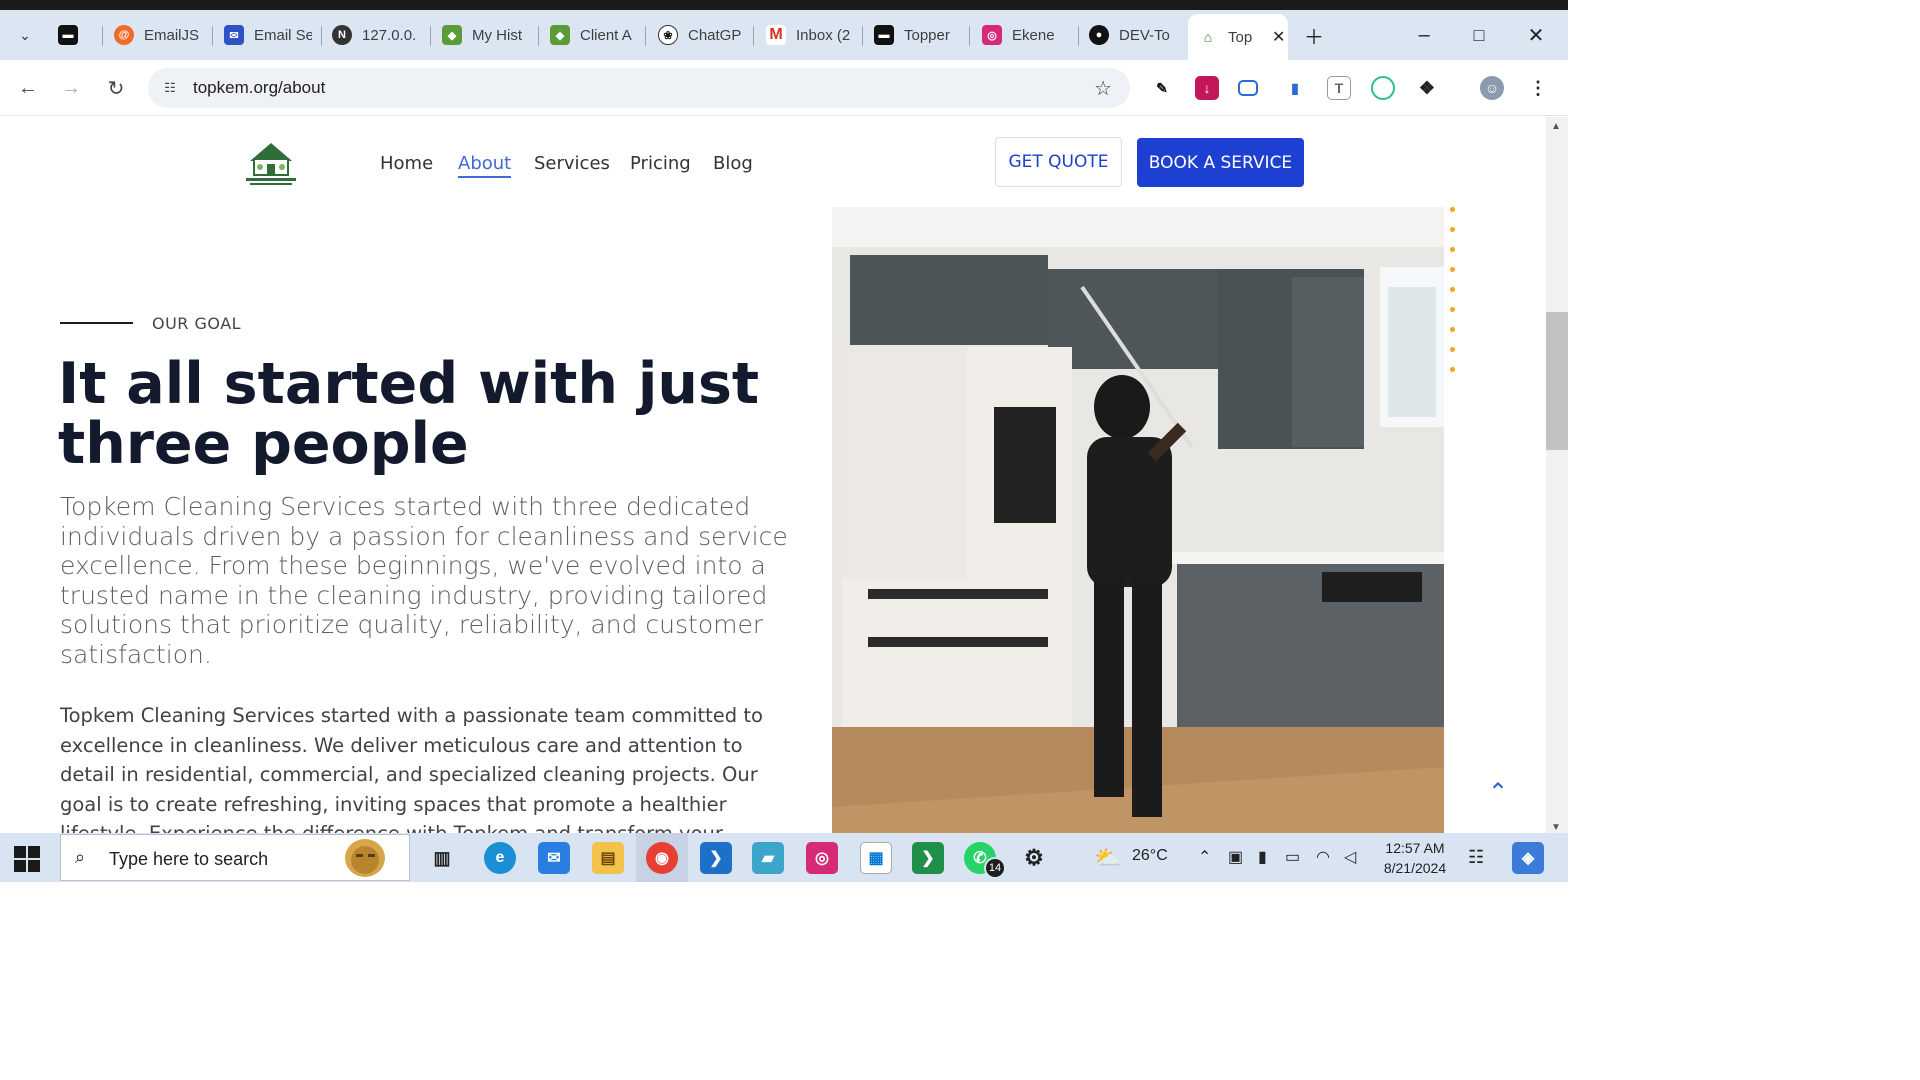 This screenshot has width=1920, height=1080. Describe the element at coordinates (1453, 292) in the screenshot. I see `decorative-dots` at that location.